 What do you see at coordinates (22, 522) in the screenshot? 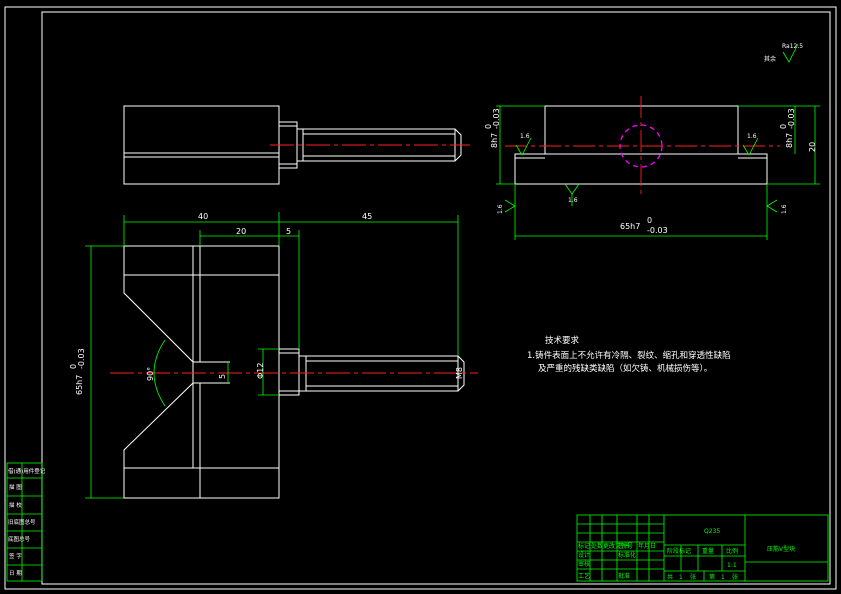
I see `left-strip-item: 旧底图总号` at bounding box center [22, 522].